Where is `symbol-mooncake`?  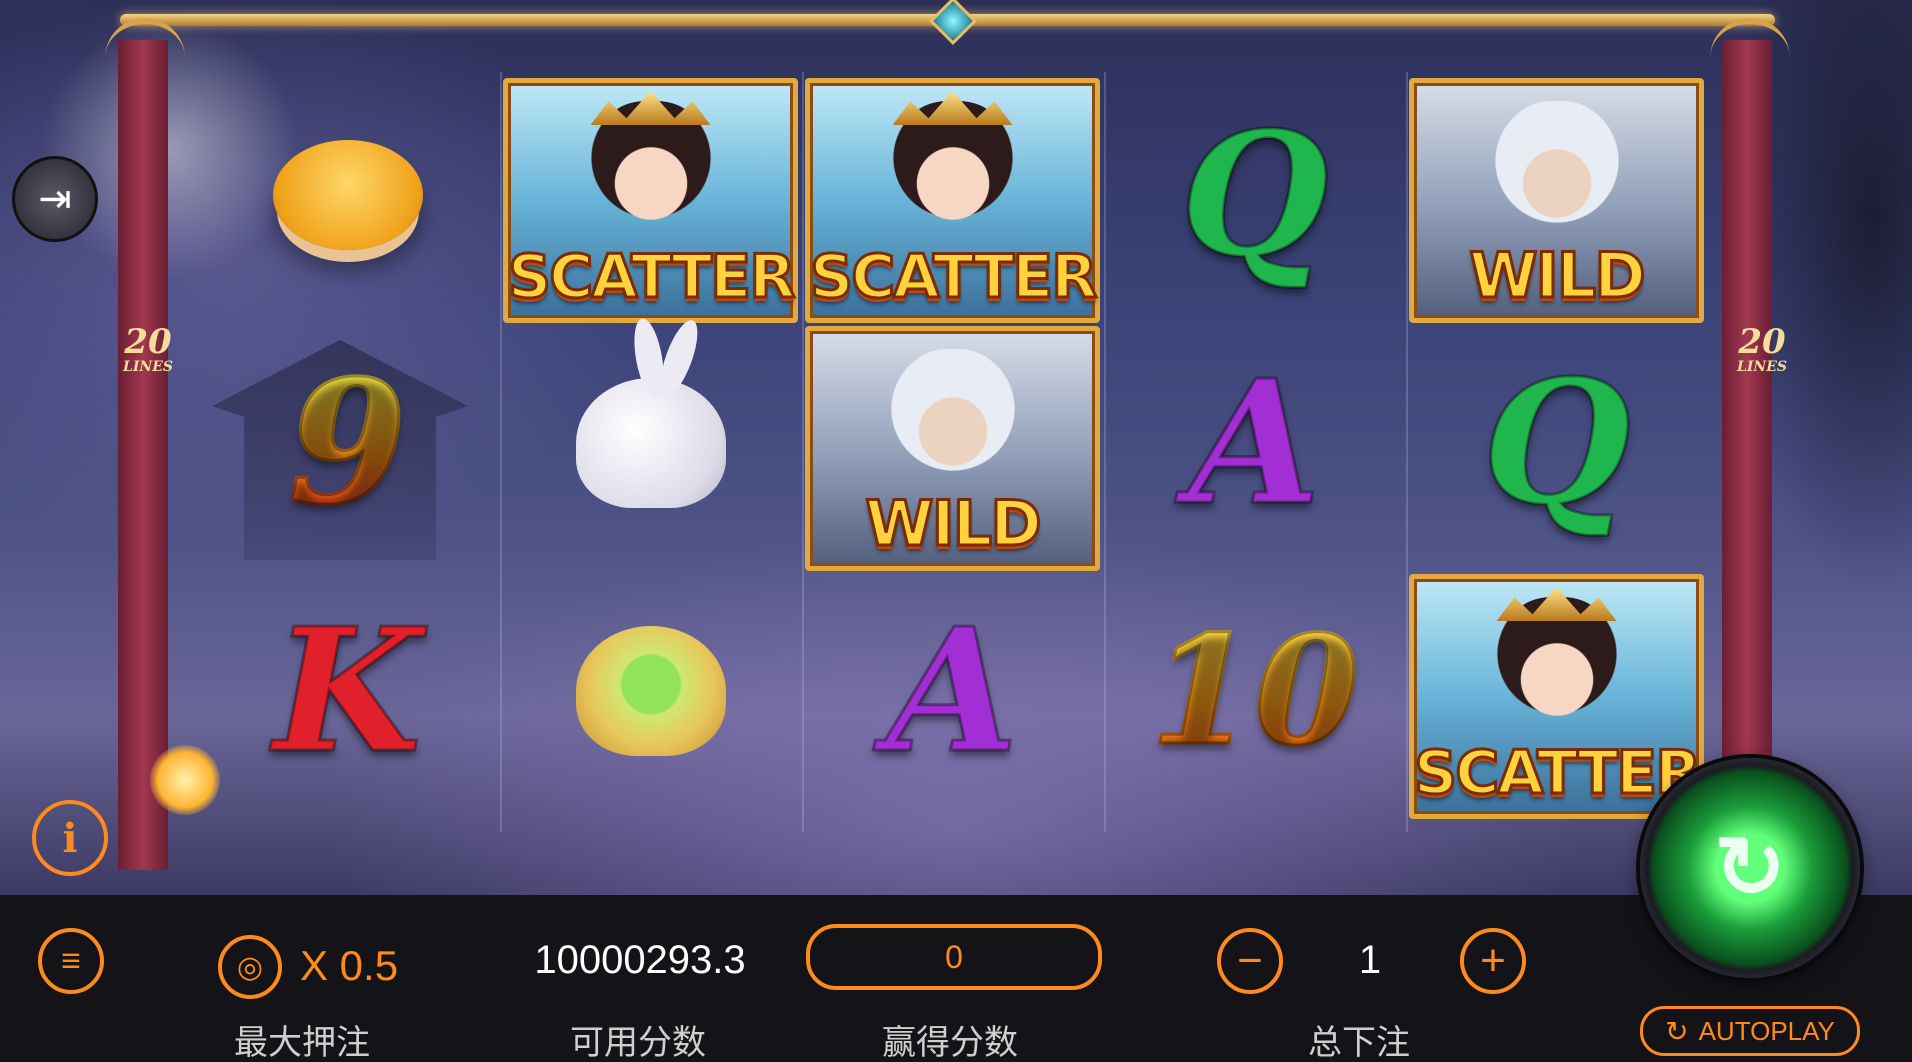 symbol-mooncake is located at coordinates (347, 194).